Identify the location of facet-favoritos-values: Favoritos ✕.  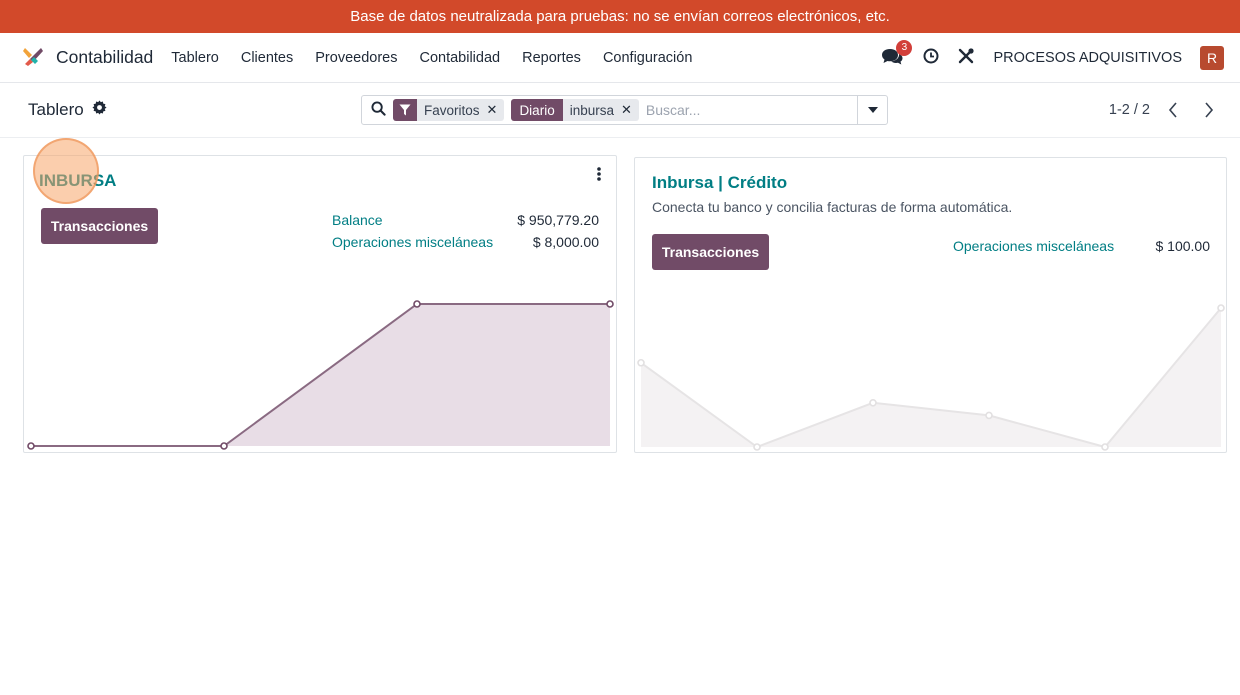
(461, 110).